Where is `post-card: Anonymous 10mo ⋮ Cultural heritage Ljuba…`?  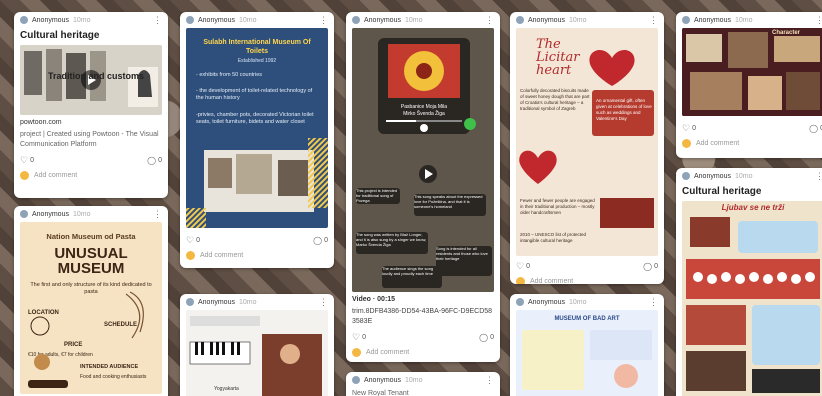 post-card: Anonymous 10mo ⋮ Cultural heritage Ljuba… is located at coordinates (749, 282).